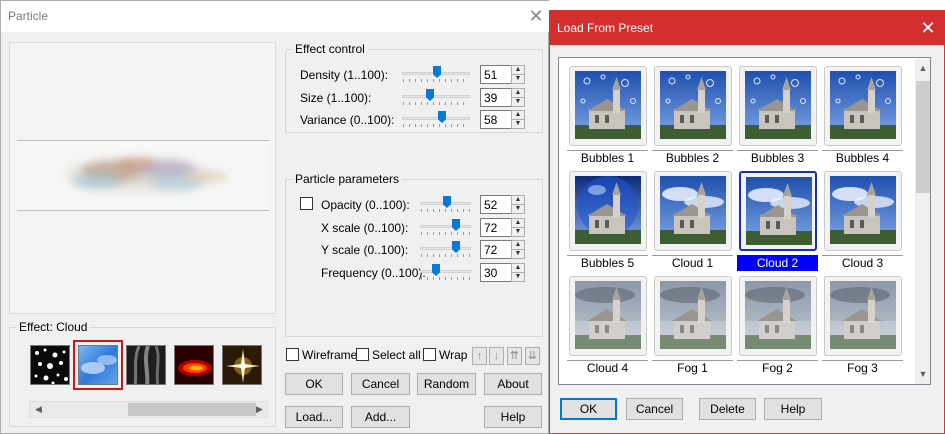 This screenshot has height=434, width=945. Describe the element at coordinates (436, 119) in the screenshot. I see `variance-slider` at that location.